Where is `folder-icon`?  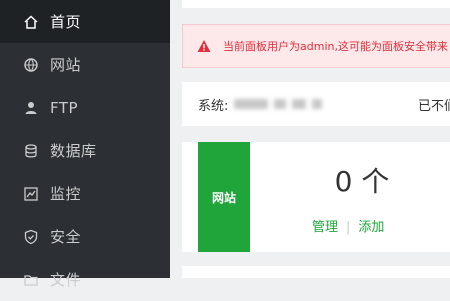
folder-icon is located at coordinates (31, 280).